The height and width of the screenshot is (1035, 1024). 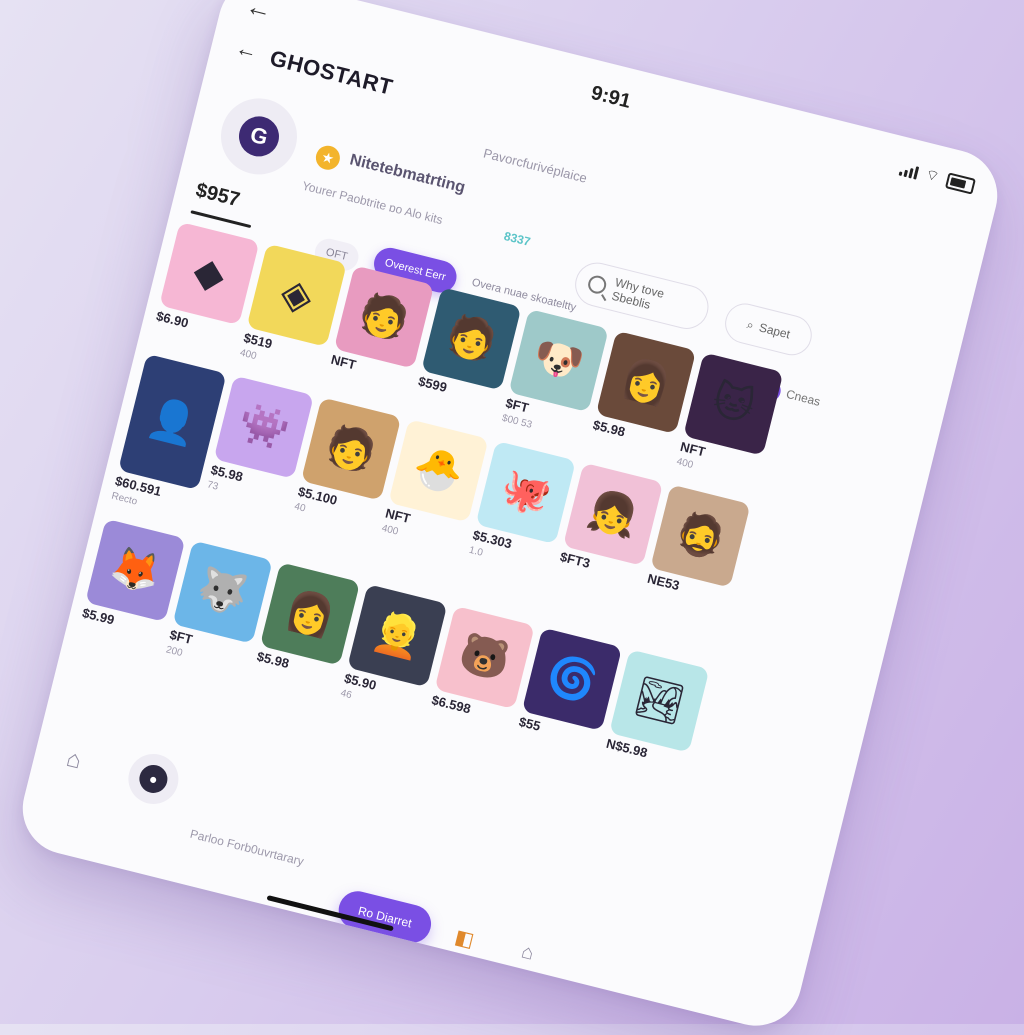 I want to click on nft-thumbnail: 🦊, so click(x=135, y=570).